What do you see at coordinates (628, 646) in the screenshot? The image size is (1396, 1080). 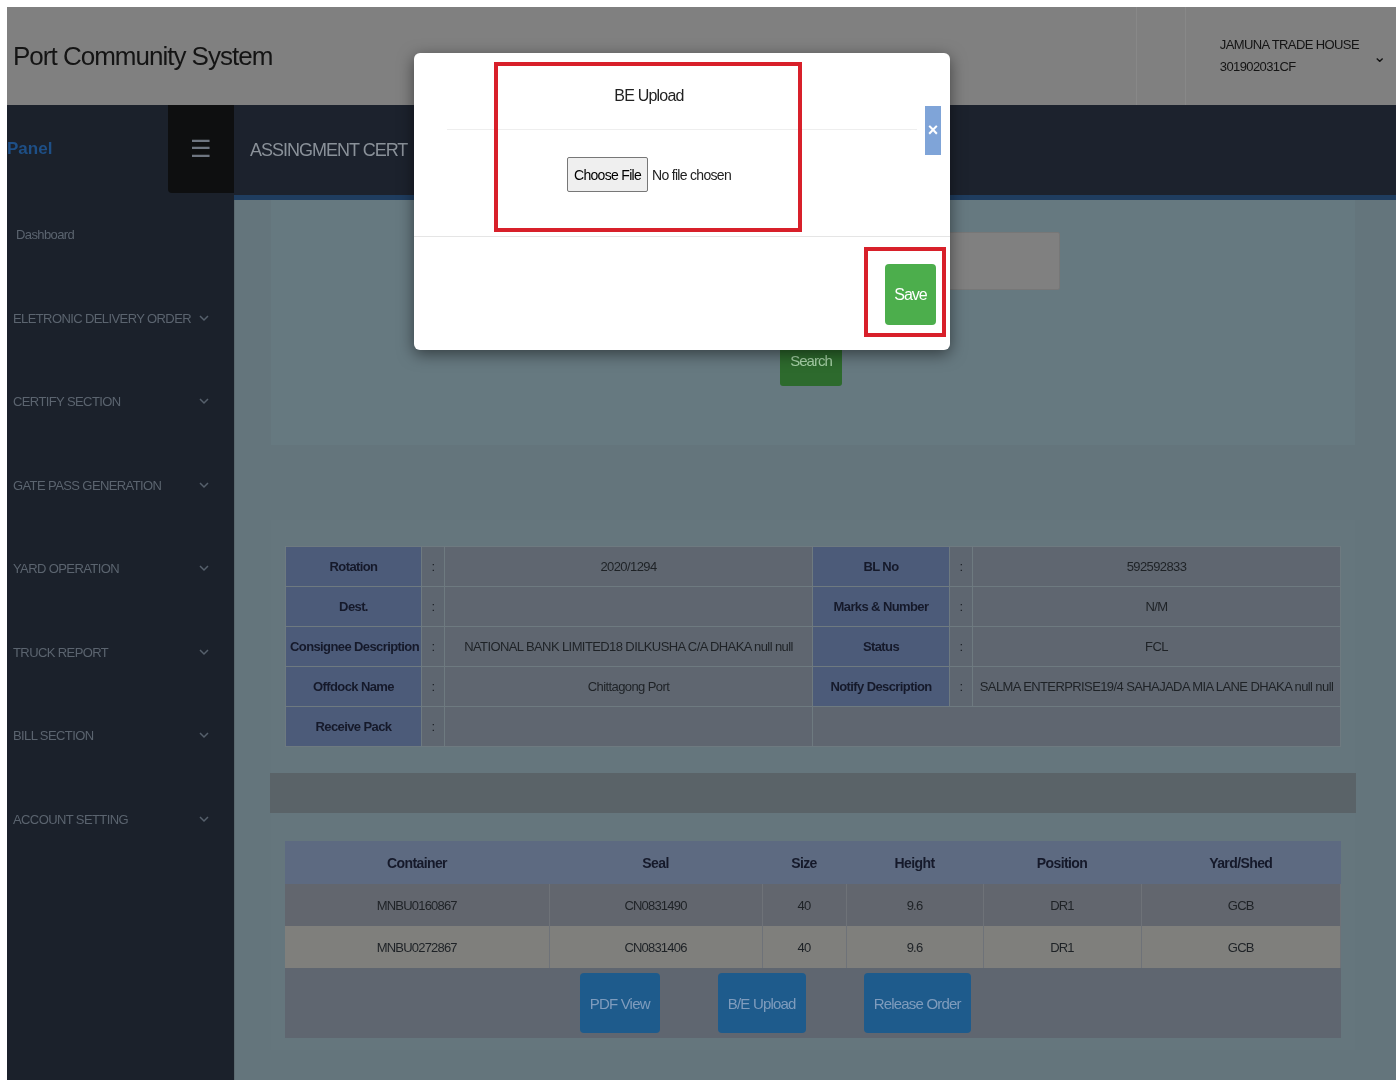 I see `field-value: NATIONAL BANK LIMITED18 DILKUSHA C/A DHAKA null null` at bounding box center [628, 646].